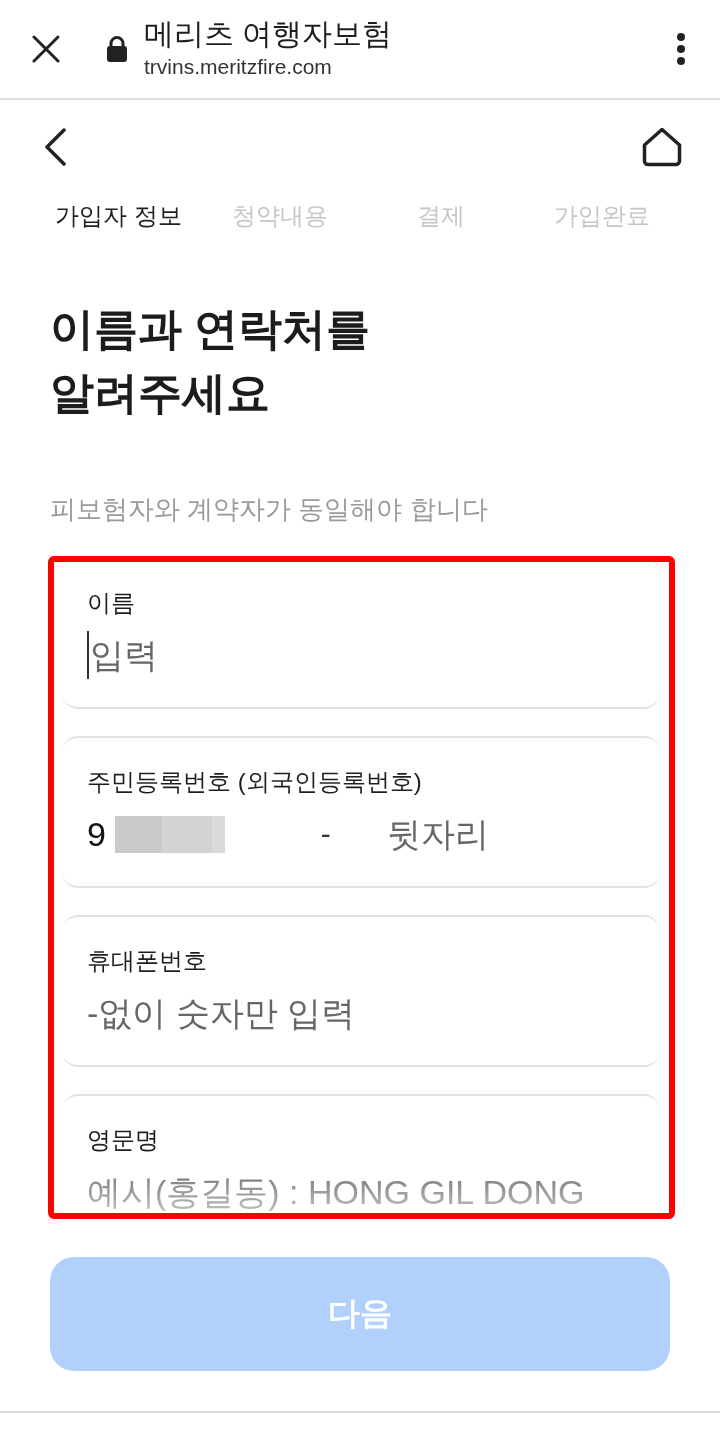 This screenshot has width=720, height=1440. Describe the element at coordinates (147, 961) in the screenshot. I see `field-label: 휴대폰번호` at that location.